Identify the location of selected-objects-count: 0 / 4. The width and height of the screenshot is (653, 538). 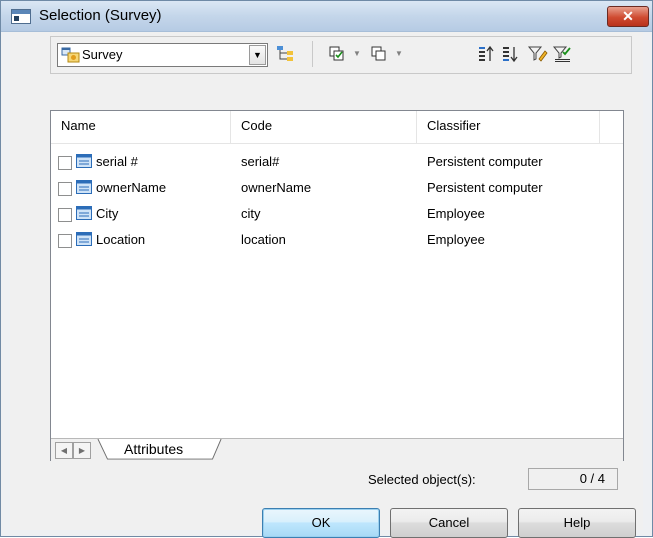
(573, 479).